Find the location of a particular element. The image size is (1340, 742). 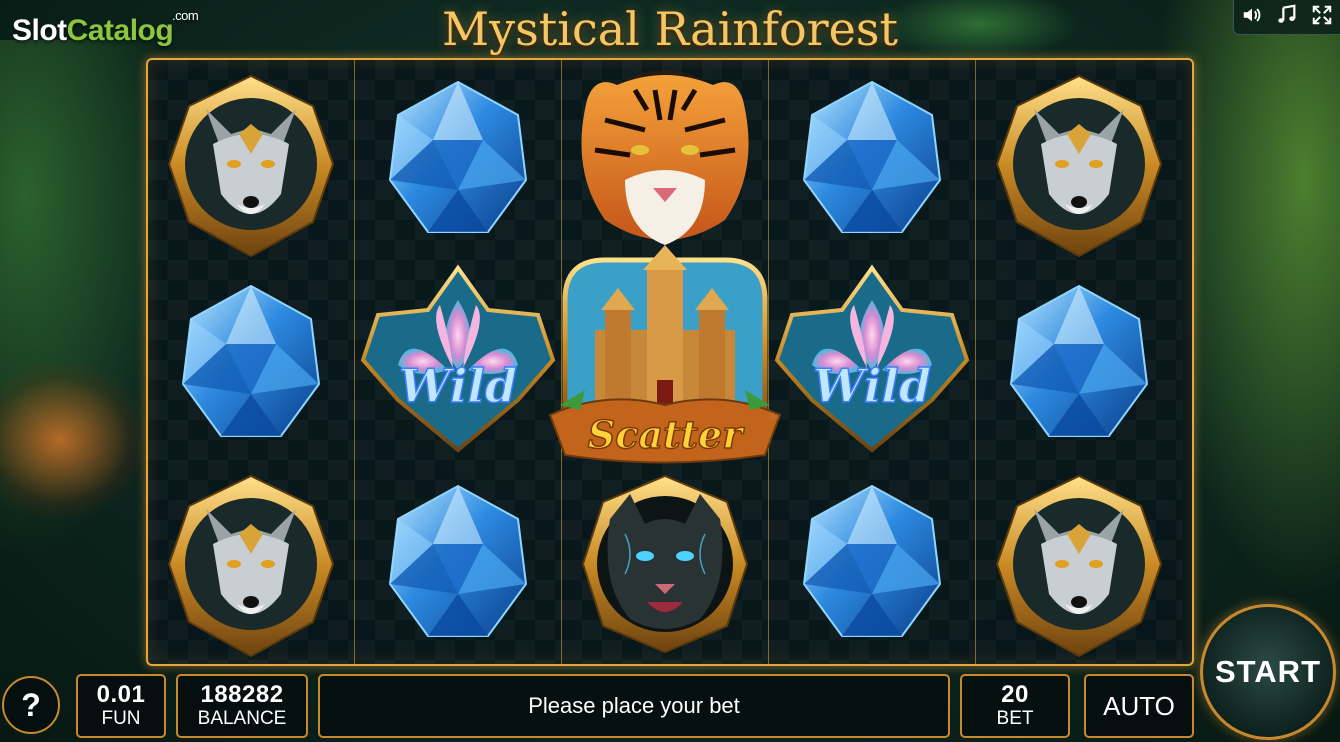

auto-button: AUTO is located at coordinates (1139, 706).